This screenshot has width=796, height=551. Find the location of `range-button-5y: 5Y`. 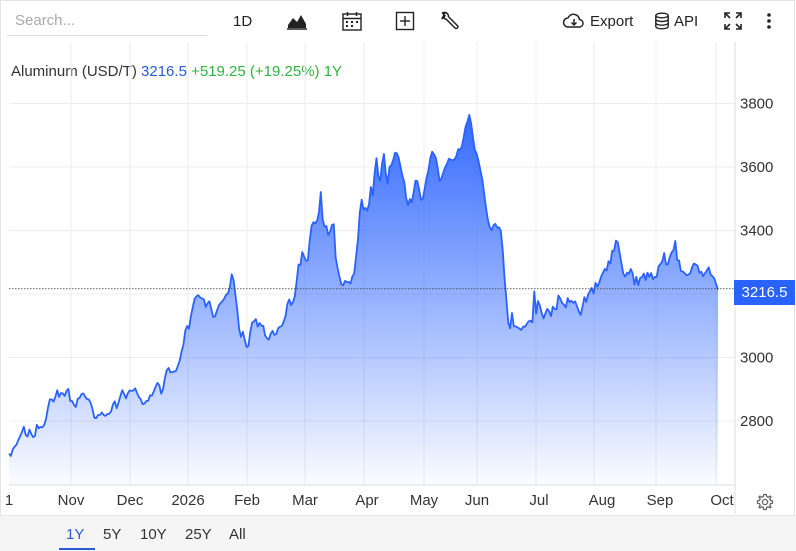

range-button-5y: 5Y is located at coordinates (112, 534).